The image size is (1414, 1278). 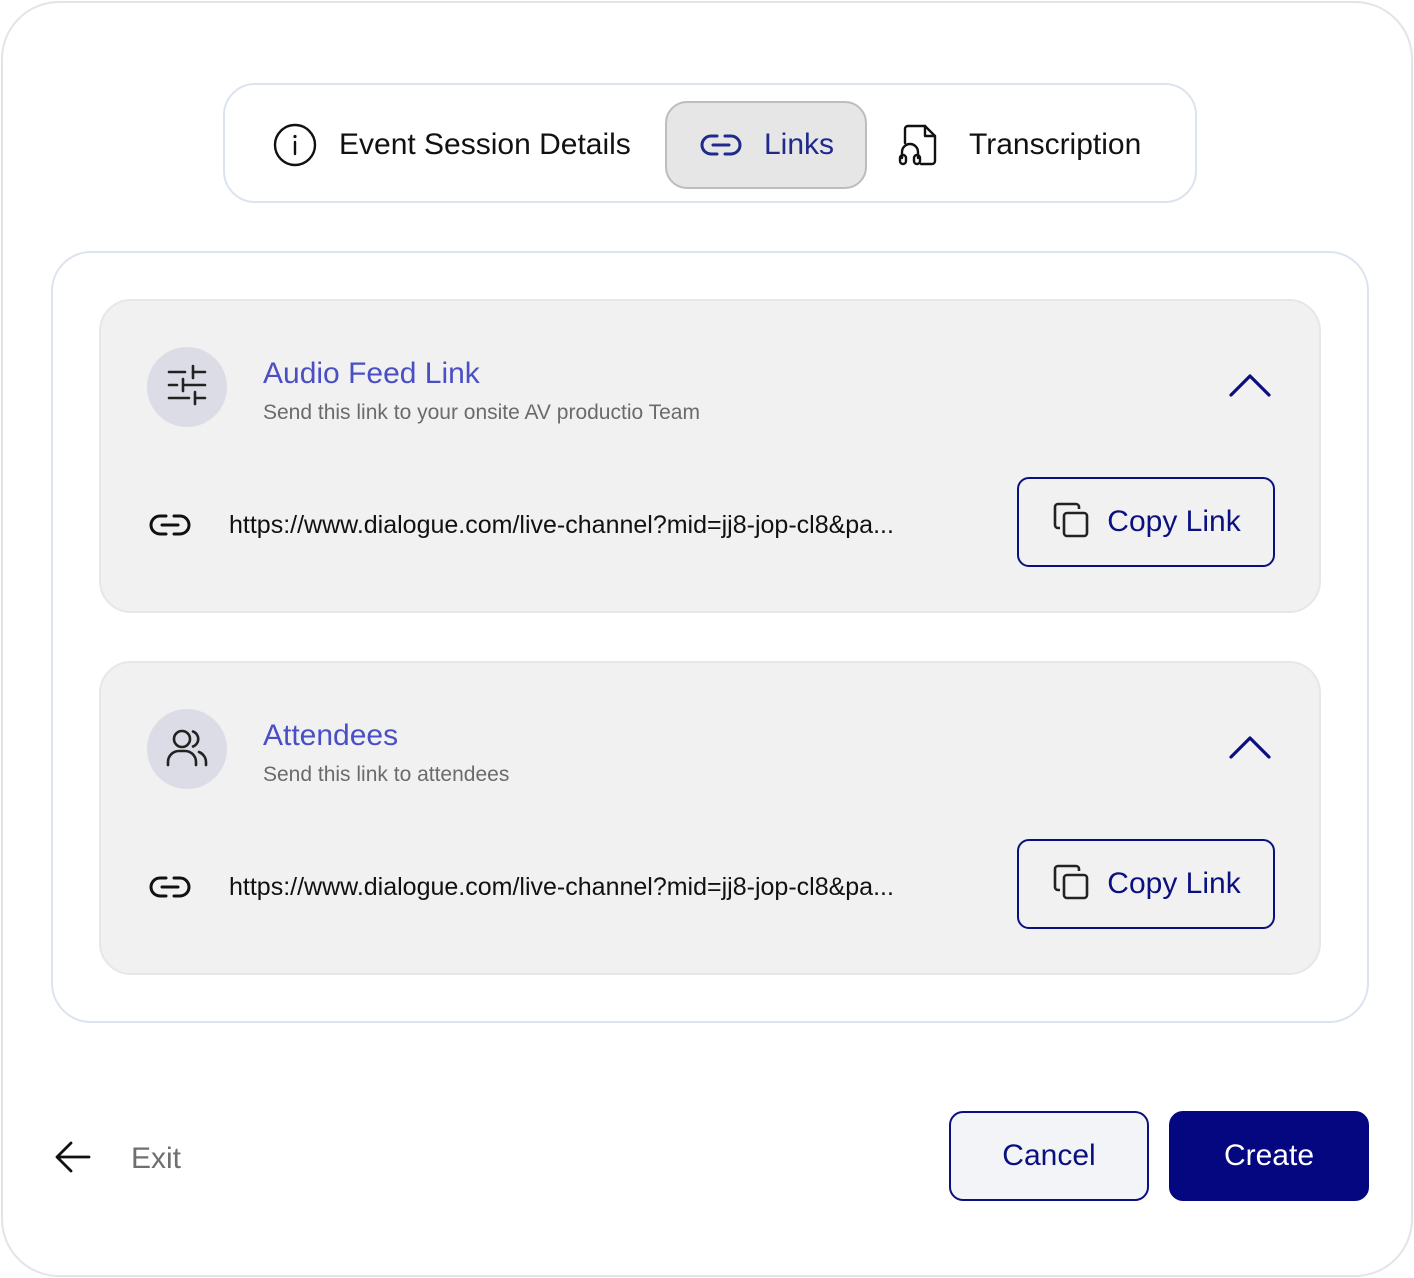 I want to click on tab-event-session-details: Event Session Details, so click(x=457, y=145).